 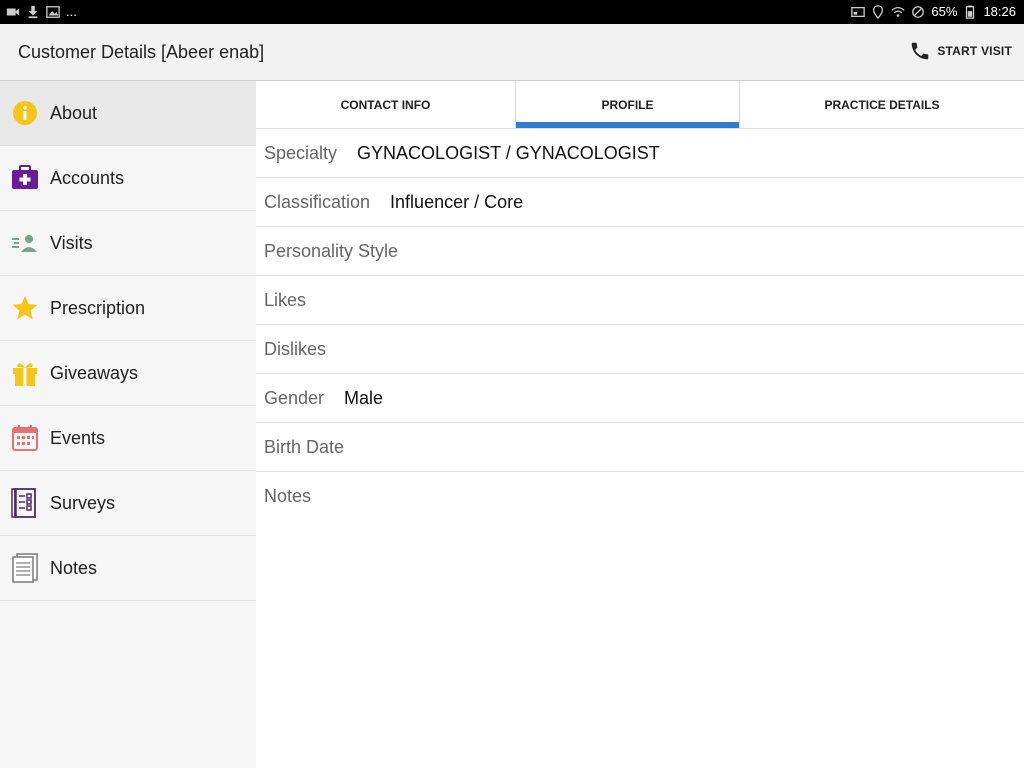 What do you see at coordinates (627, 104) in the screenshot?
I see `tab-profile: PROFILE` at bounding box center [627, 104].